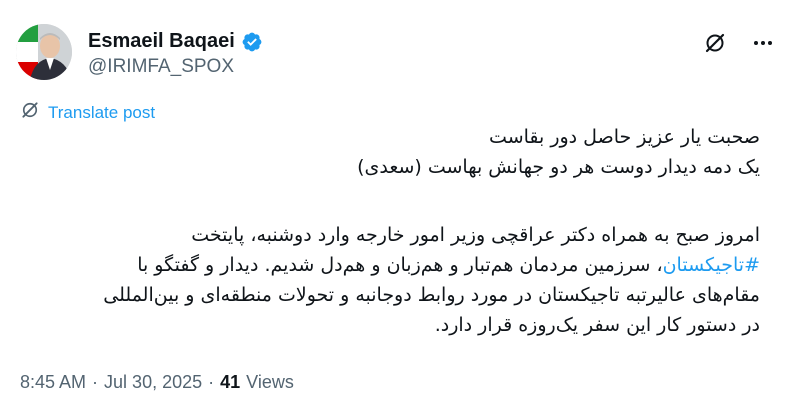  What do you see at coordinates (153, 382) in the screenshot?
I see `post-date: Jul 30, 2025` at bounding box center [153, 382].